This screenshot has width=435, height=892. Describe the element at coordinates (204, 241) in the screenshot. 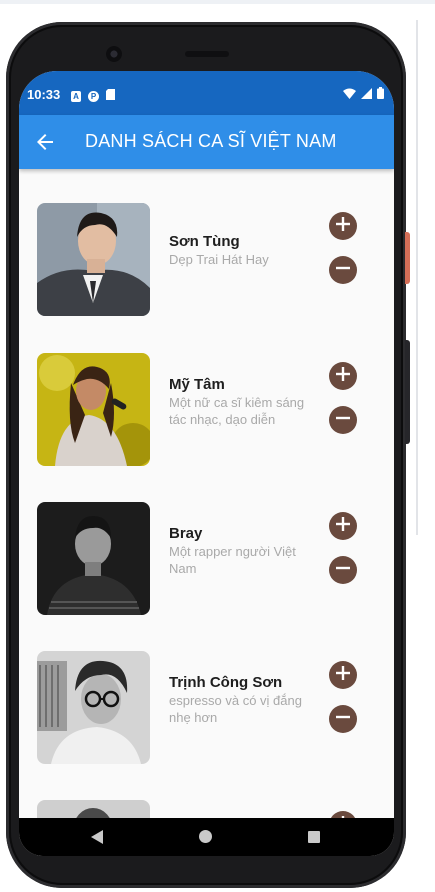

I see `singer-name: Sơn Tùng` at that location.